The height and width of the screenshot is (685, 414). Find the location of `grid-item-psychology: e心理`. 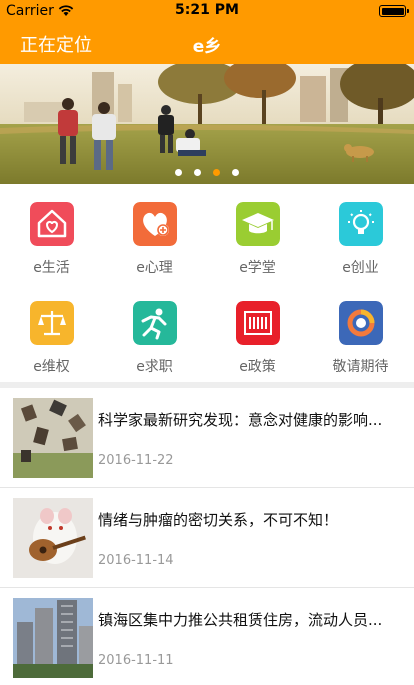

grid-item-psychology: e心理 is located at coordinates (154, 233).